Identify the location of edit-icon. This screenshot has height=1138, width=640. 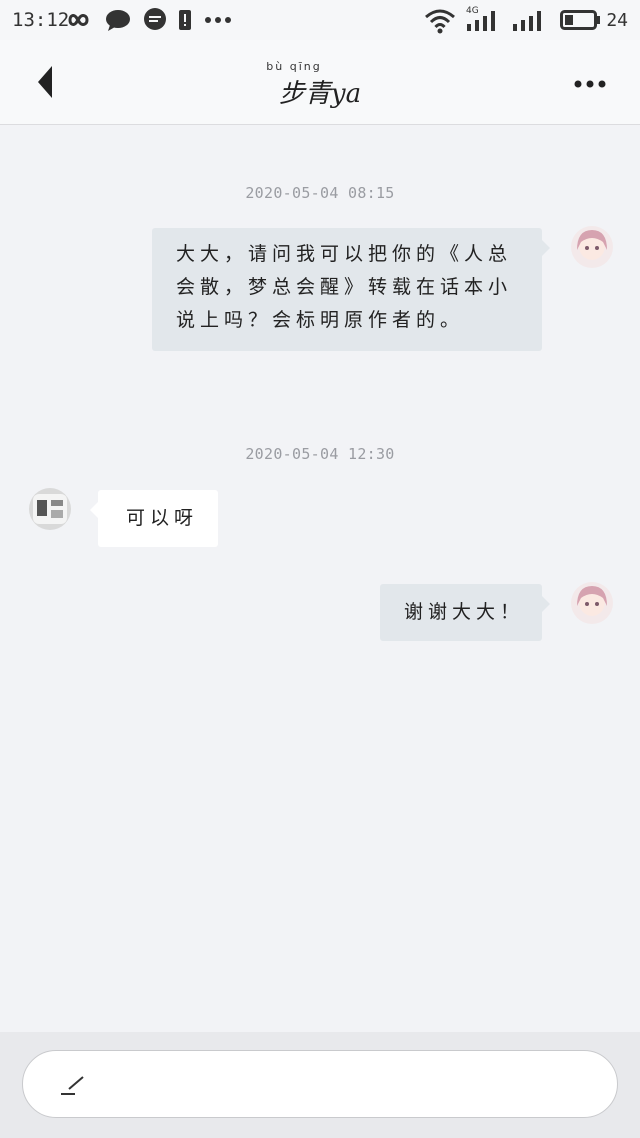
(72, 1085).